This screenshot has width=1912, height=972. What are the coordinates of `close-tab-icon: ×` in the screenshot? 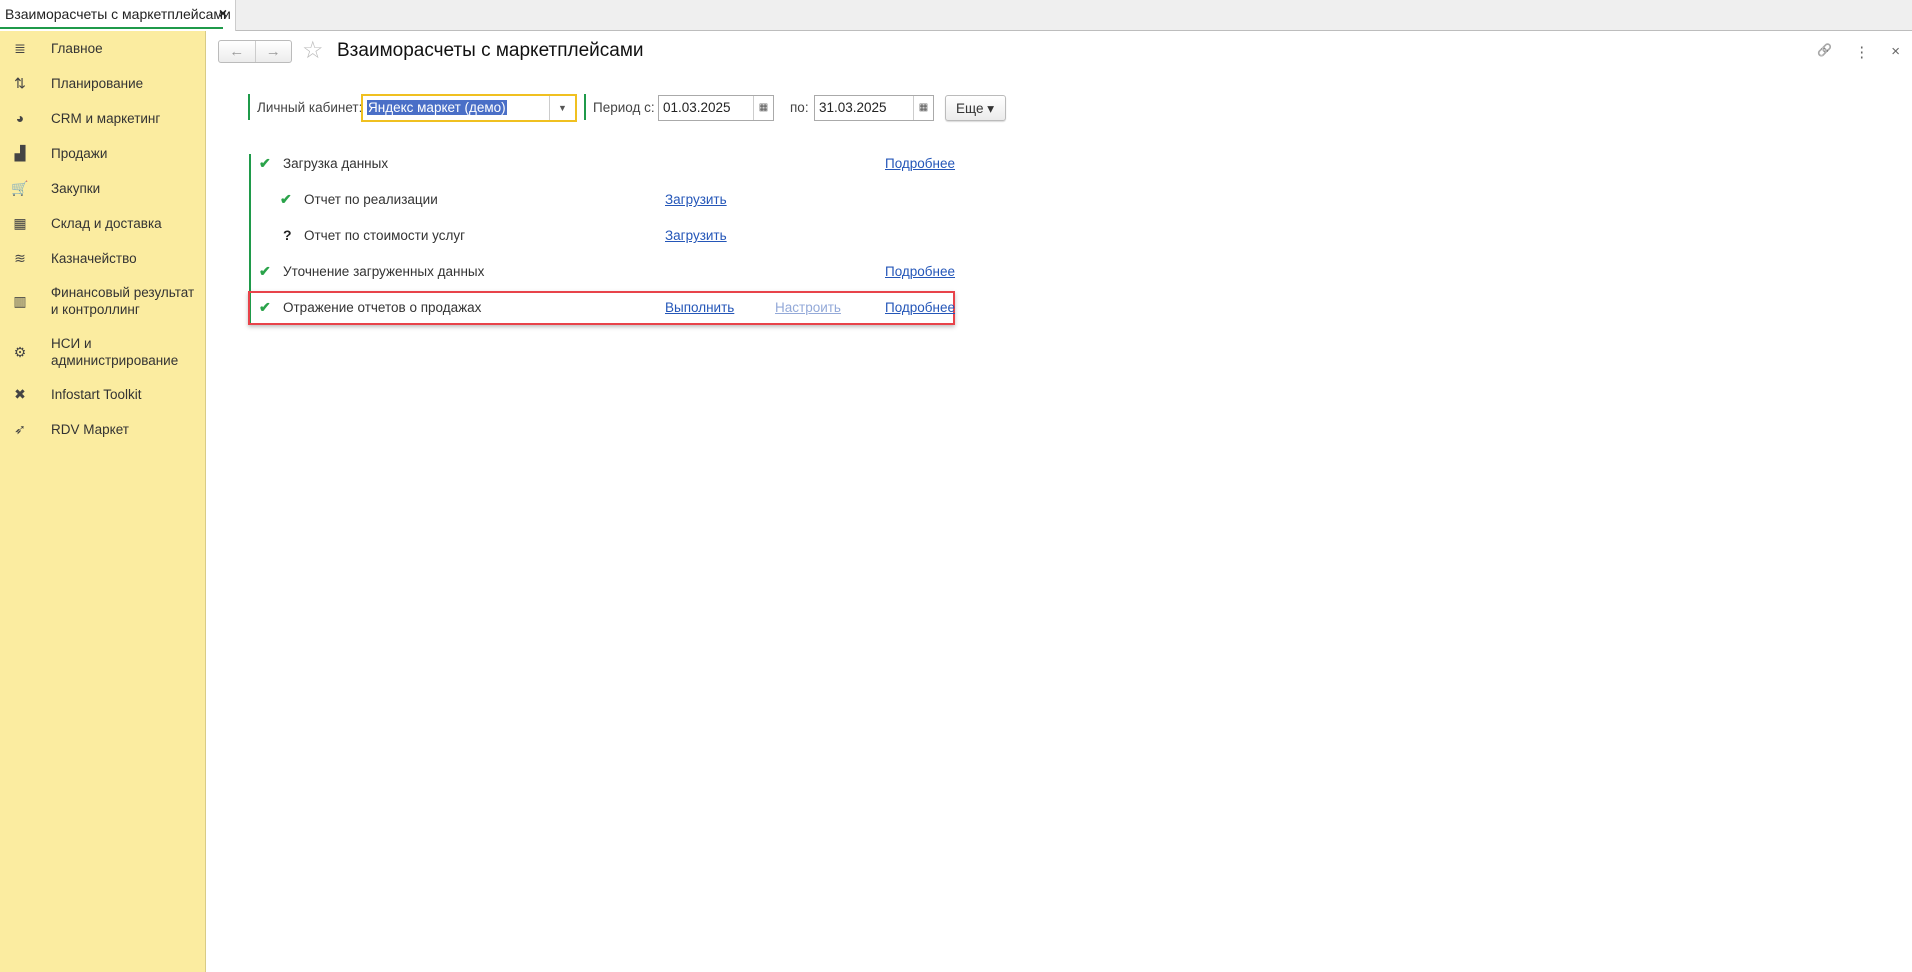 It's located at (223, 13).